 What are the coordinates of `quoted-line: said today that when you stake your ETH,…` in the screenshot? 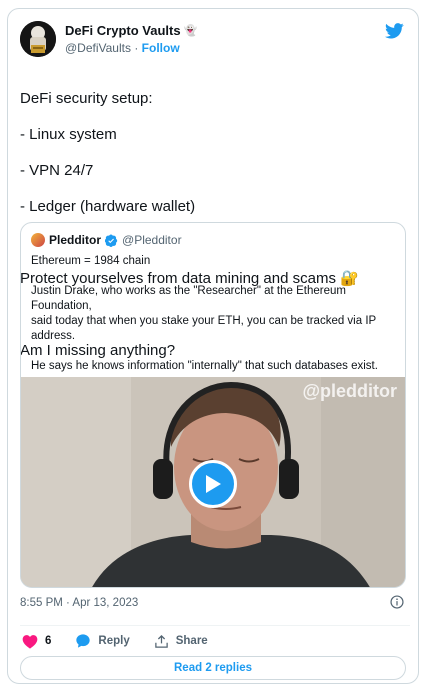 It's located at (204, 321).